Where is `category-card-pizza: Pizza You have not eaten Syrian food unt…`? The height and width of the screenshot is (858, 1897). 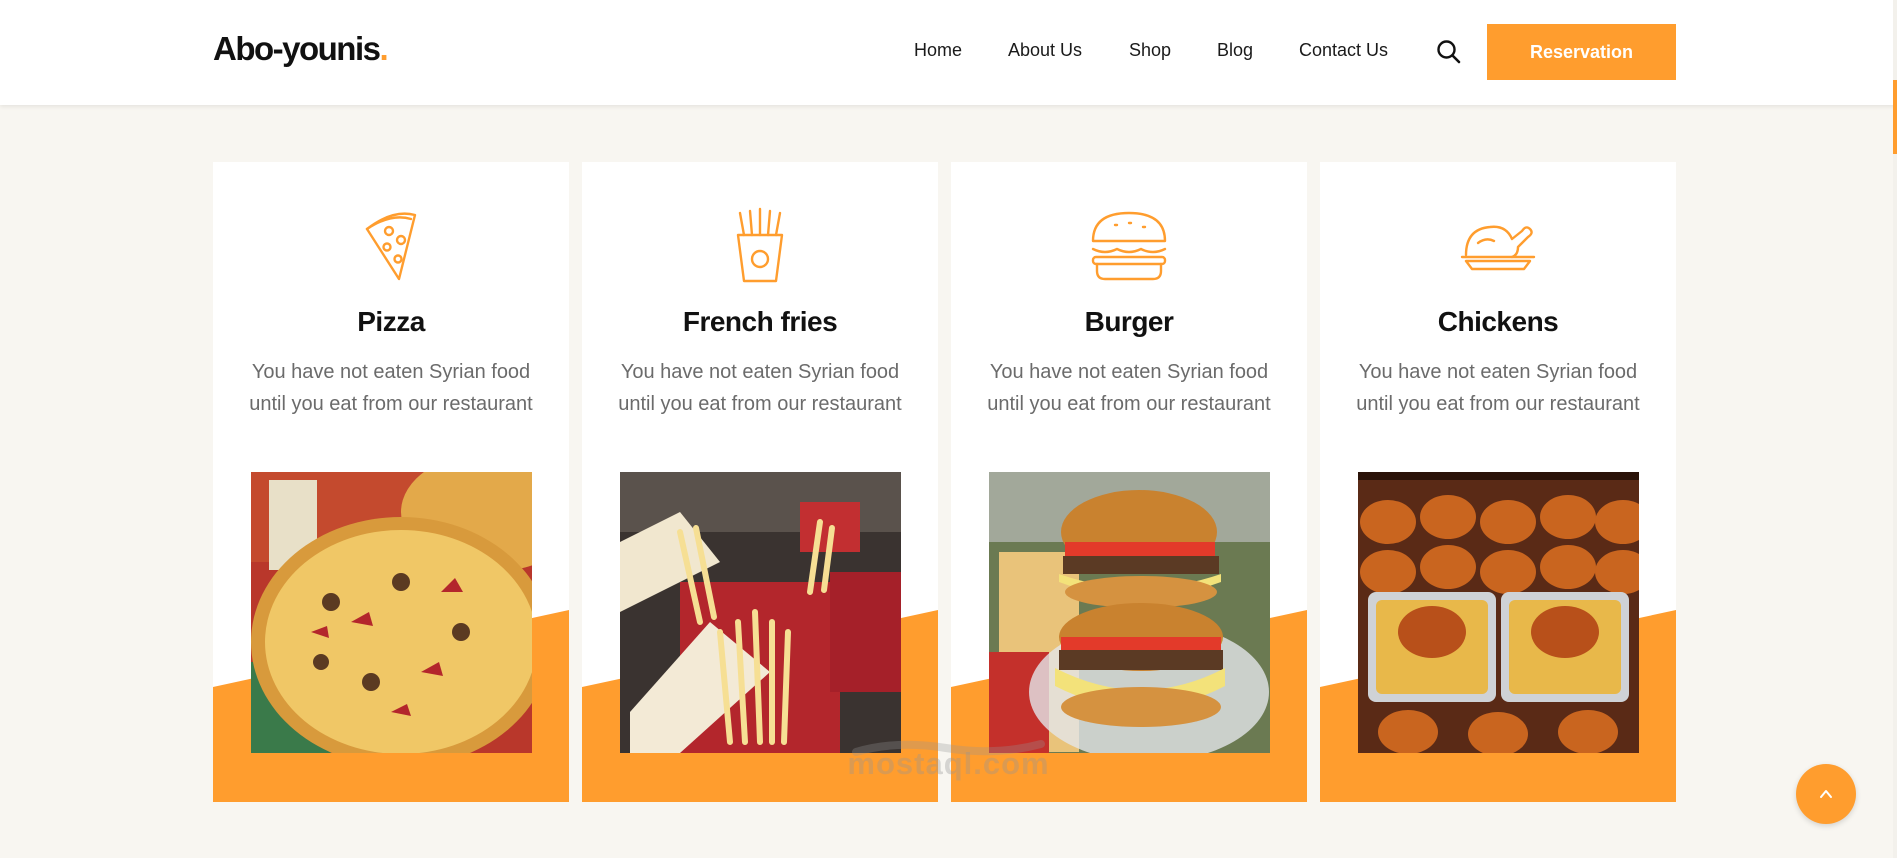
category-card-pizza: Pizza You have not eaten Syrian food unt… is located at coordinates (391, 482).